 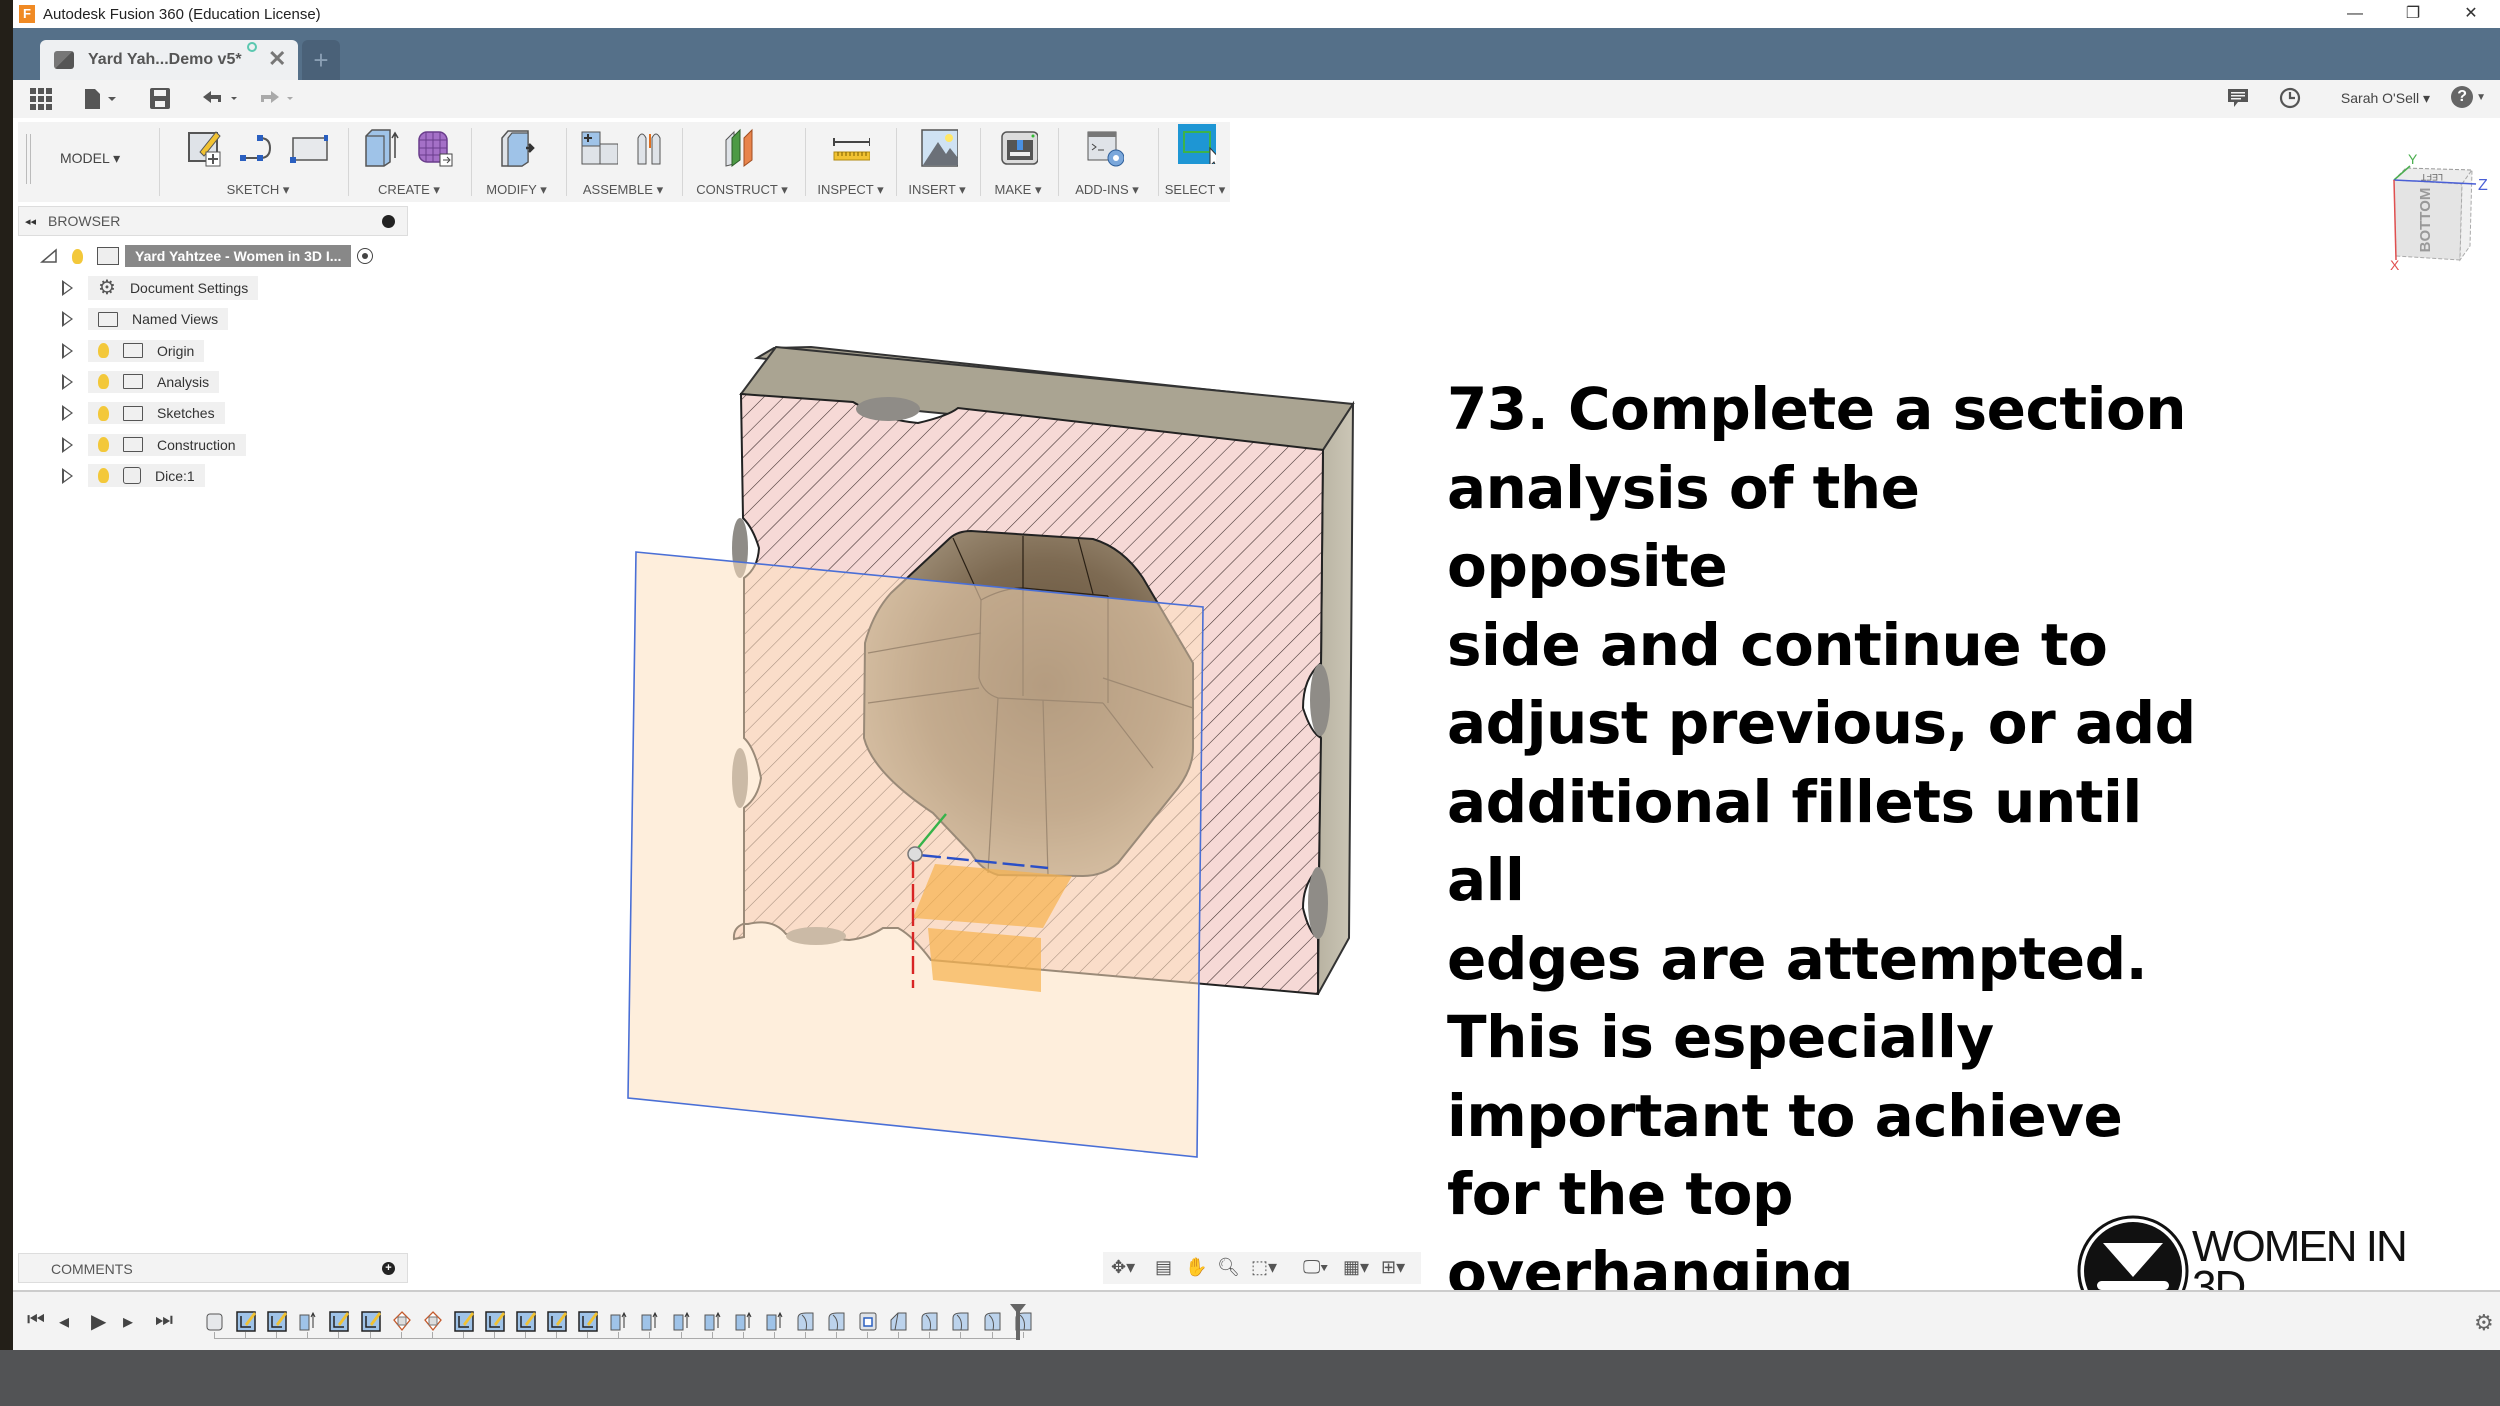 I want to click on make-menu-label: MAKE ▾, so click(x=1018, y=190).